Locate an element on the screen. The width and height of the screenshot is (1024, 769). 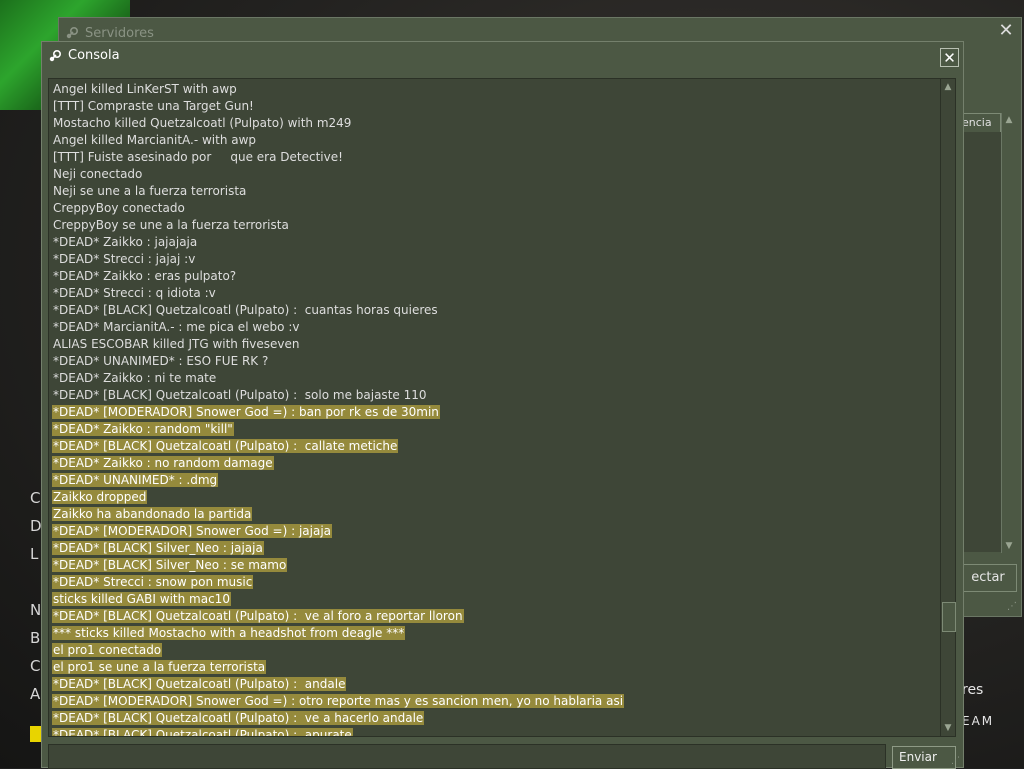
servers-connect-button: ectar is located at coordinates (988, 578).